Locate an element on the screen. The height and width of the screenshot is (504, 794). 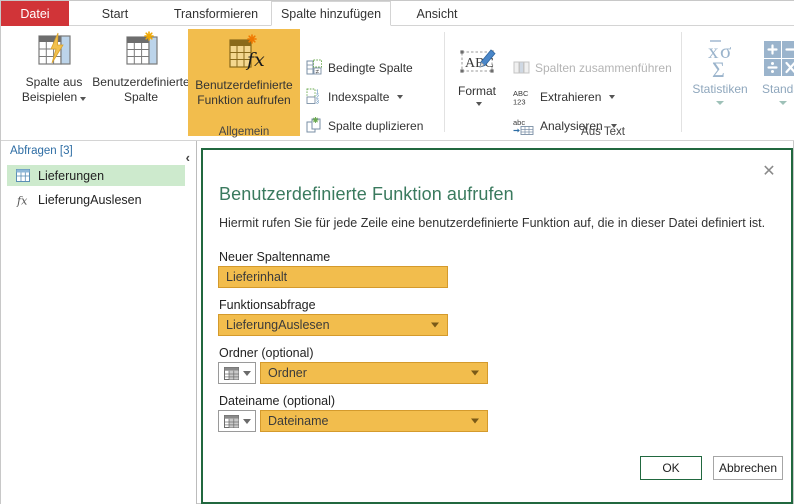
cancel-button: Abbrechen is located at coordinates (748, 468).